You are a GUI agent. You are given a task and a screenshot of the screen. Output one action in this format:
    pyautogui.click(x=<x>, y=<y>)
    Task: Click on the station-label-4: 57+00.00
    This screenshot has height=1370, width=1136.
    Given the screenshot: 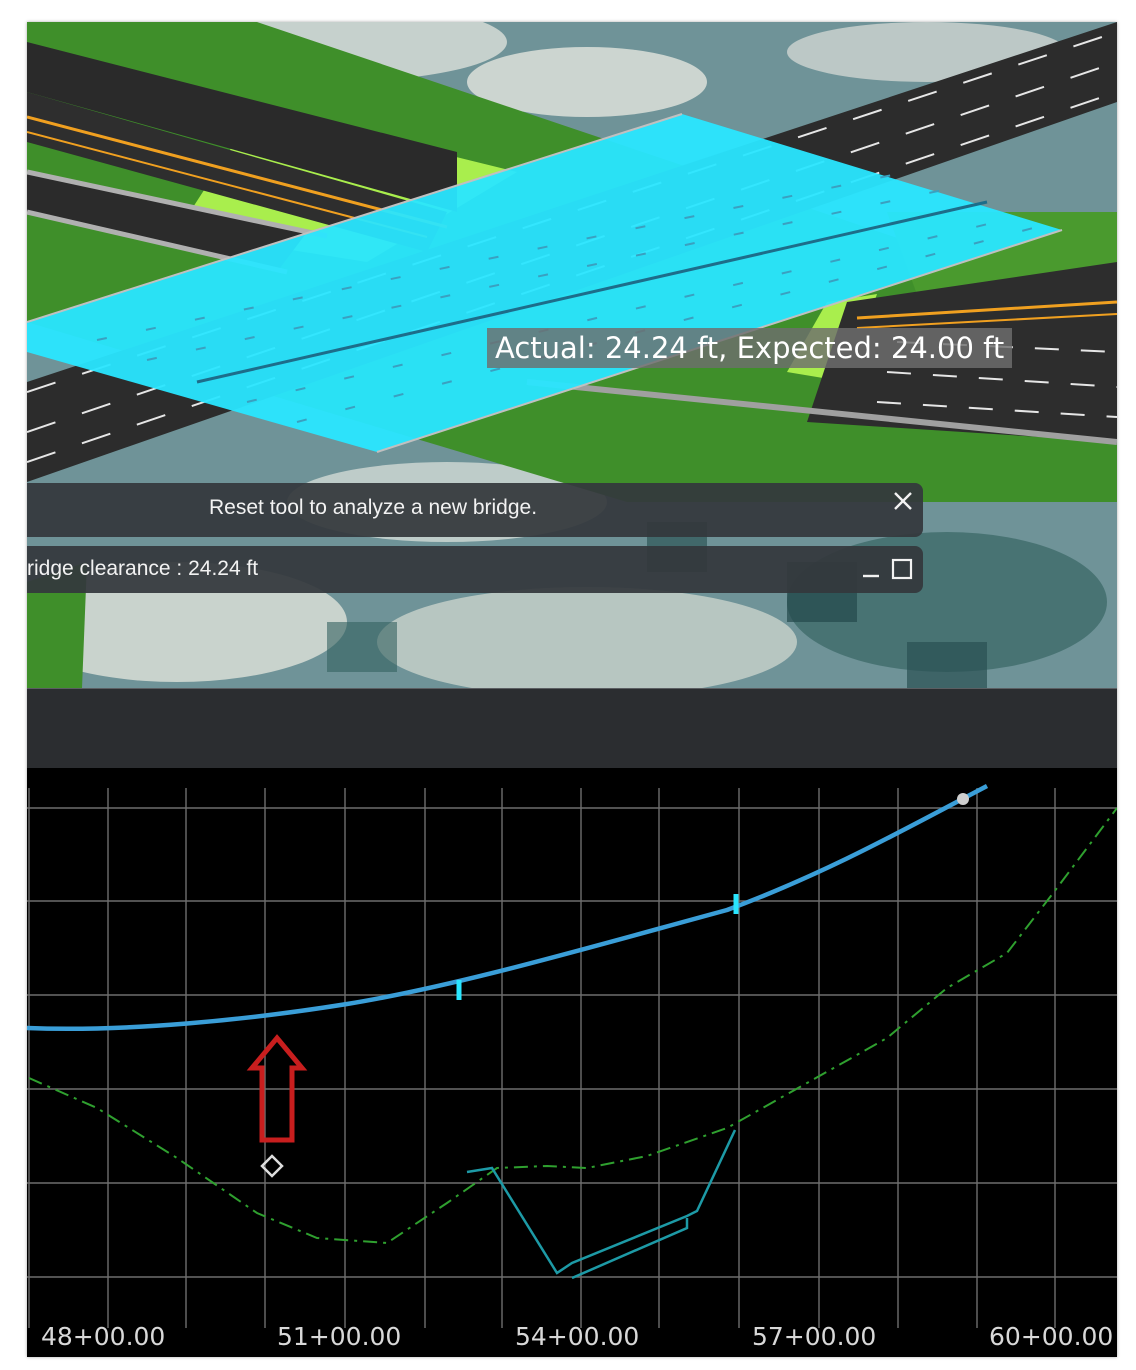 What is the action you would take?
    pyautogui.click(x=814, y=1336)
    